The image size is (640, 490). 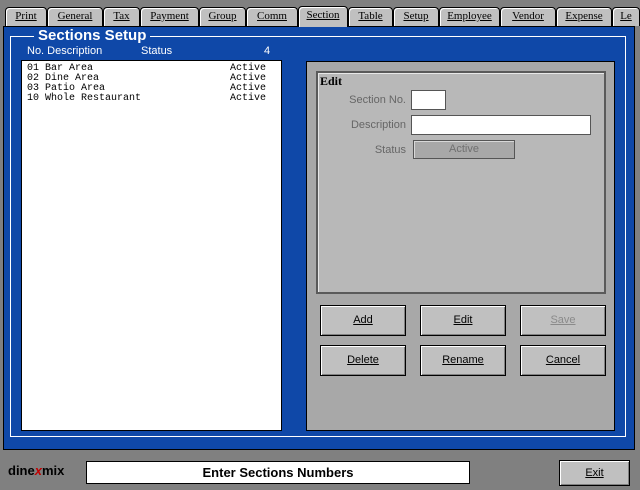 I want to click on section-no: 10, so click(x=33, y=98).